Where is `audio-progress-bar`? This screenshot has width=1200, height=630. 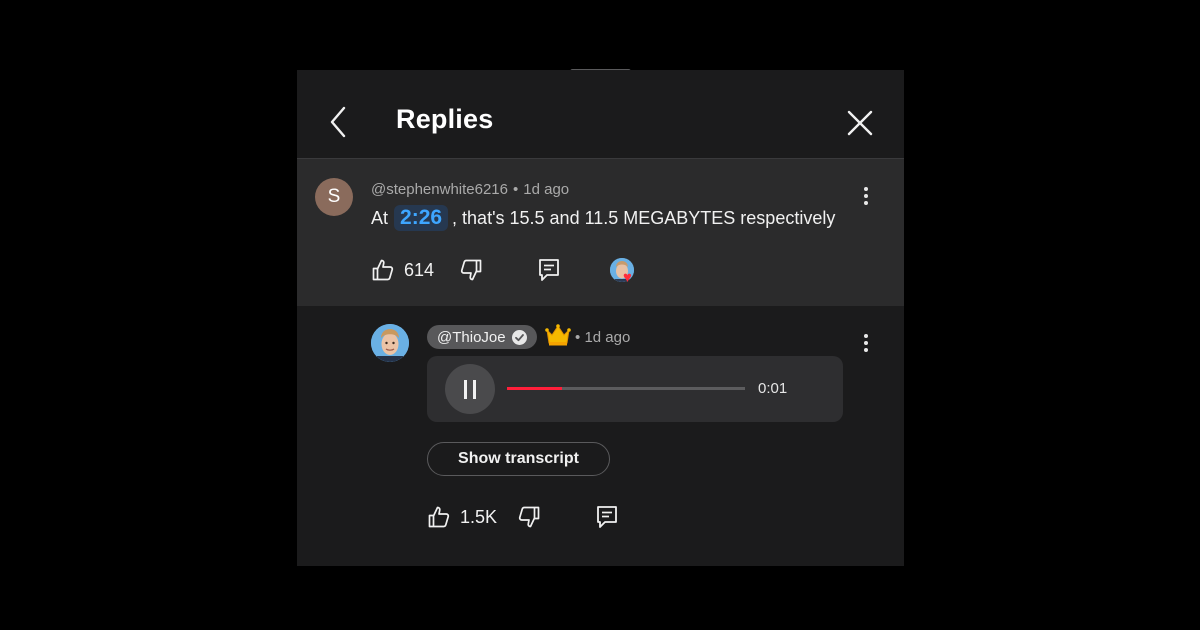 audio-progress-bar is located at coordinates (626, 388).